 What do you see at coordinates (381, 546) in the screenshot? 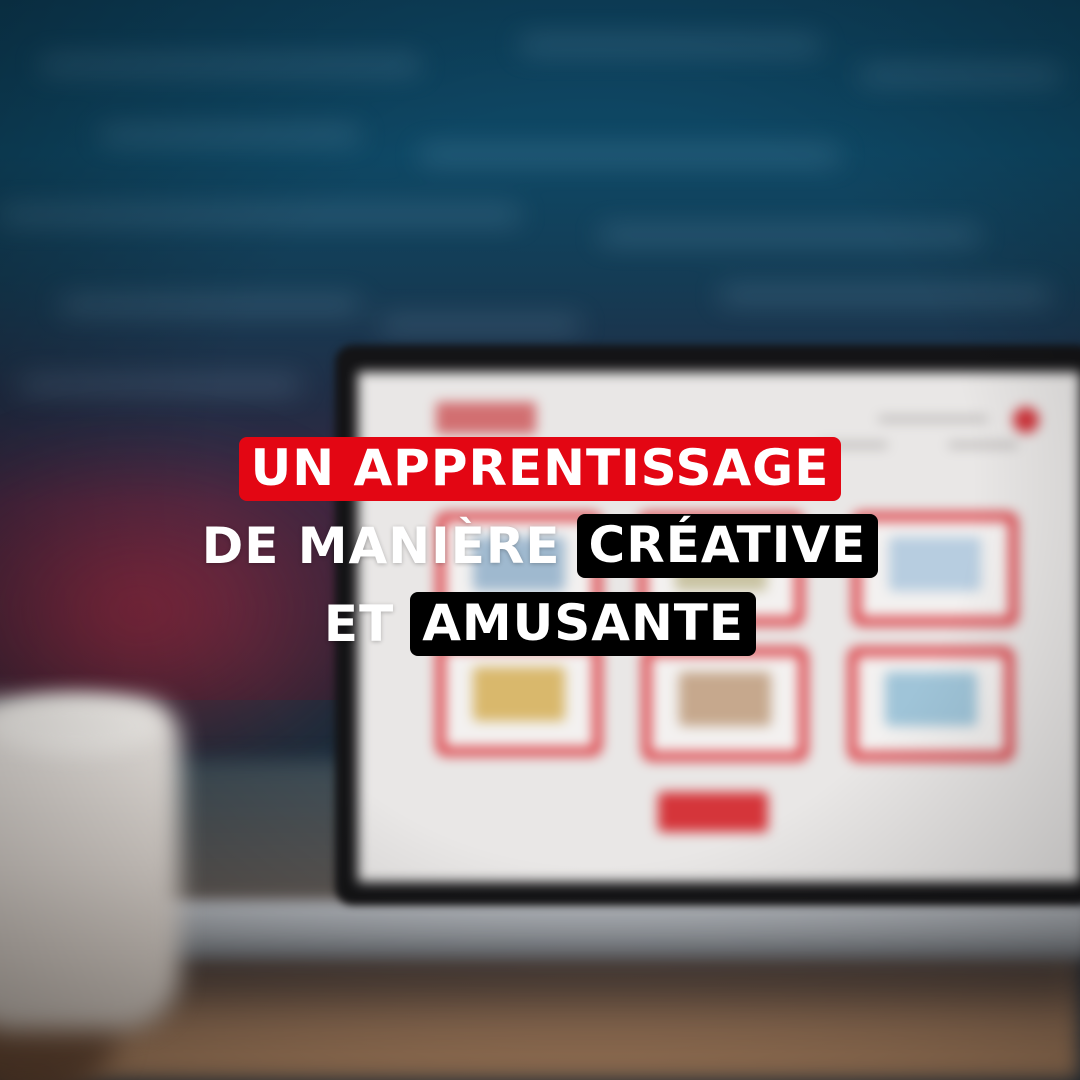
I see `headline-plain-text: DE MANIÈRE` at bounding box center [381, 546].